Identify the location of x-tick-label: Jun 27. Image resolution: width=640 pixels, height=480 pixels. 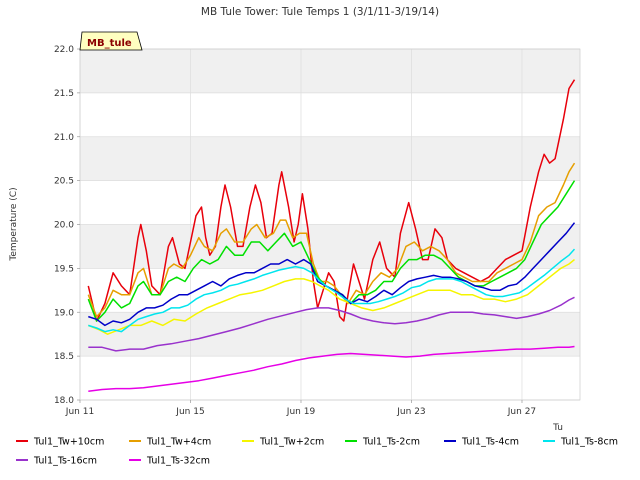
(521, 412).